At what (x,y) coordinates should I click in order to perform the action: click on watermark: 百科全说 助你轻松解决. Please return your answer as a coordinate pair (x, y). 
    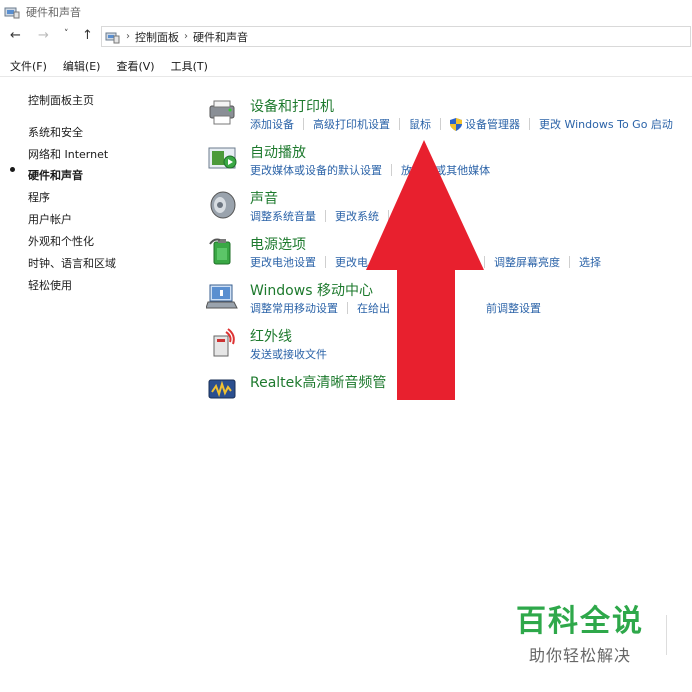
    Looking at the image, I should click on (580, 631).